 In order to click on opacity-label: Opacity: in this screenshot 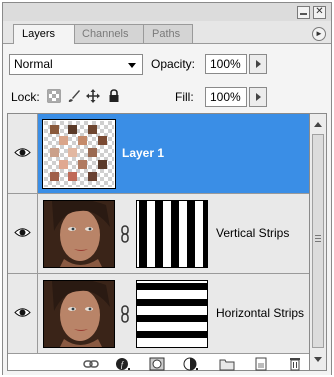, I will do `click(173, 64)`.